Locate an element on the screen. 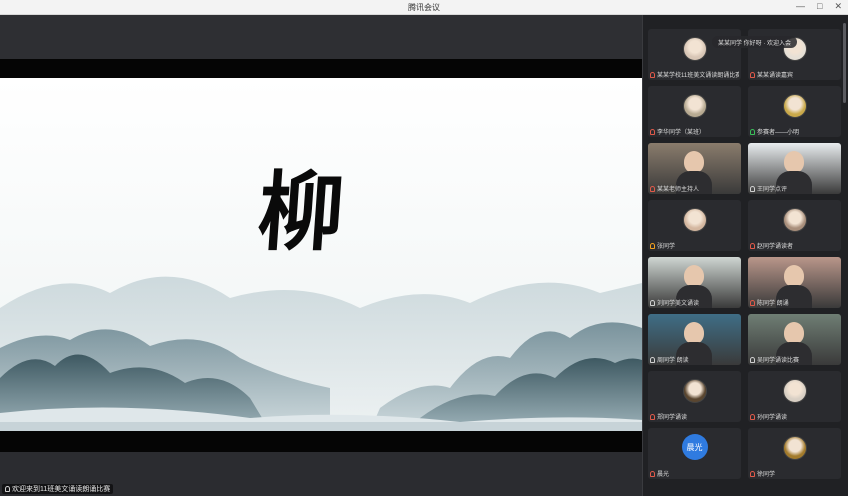 Image resolution: width=848 pixels, height=496 pixels. participant-label: 郑同学诵读 is located at coordinates (694, 416).